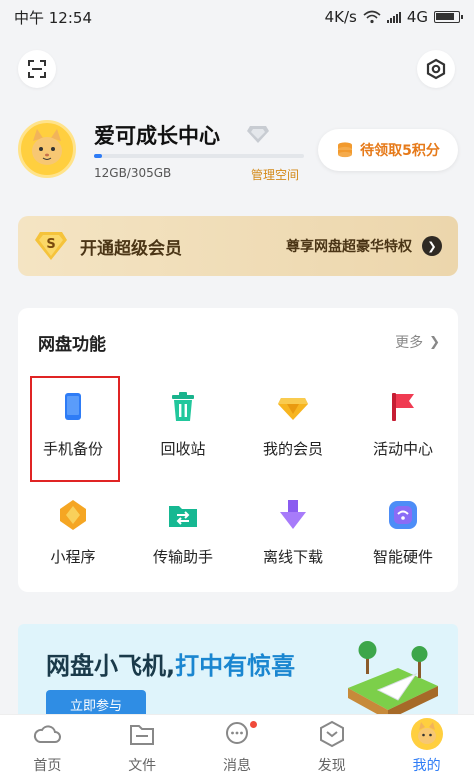 This screenshot has width=474, height=779. I want to click on storage-usage: 12GB/305GB, so click(133, 173).